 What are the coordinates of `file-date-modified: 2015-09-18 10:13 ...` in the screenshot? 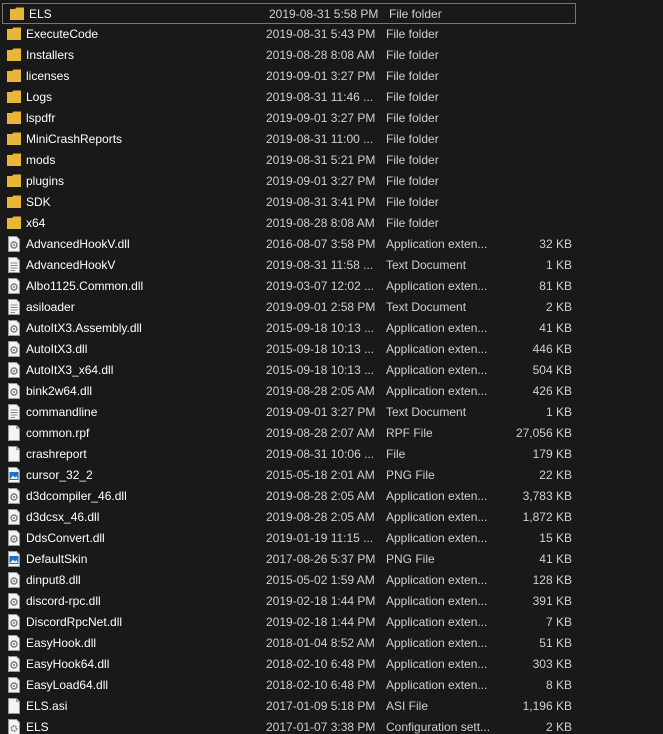 It's located at (320, 349).